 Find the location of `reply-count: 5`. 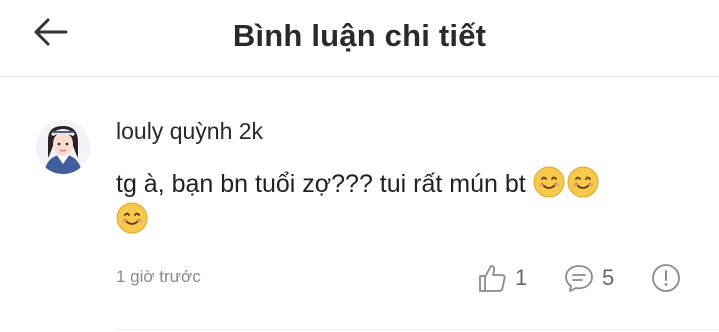

reply-count: 5 is located at coordinates (608, 277).